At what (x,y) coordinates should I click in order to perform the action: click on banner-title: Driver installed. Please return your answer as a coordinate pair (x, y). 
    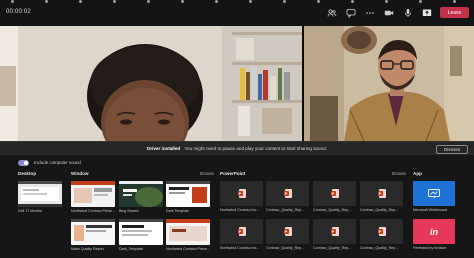
    Looking at the image, I should click on (164, 148).